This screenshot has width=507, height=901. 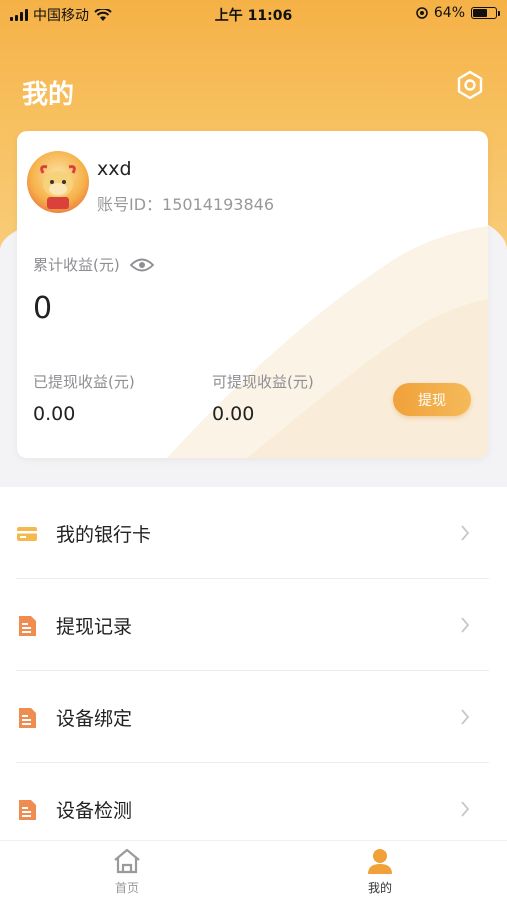 I want to click on menu-item-withdraw-records: 提现记录, so click(x=253, y=625).